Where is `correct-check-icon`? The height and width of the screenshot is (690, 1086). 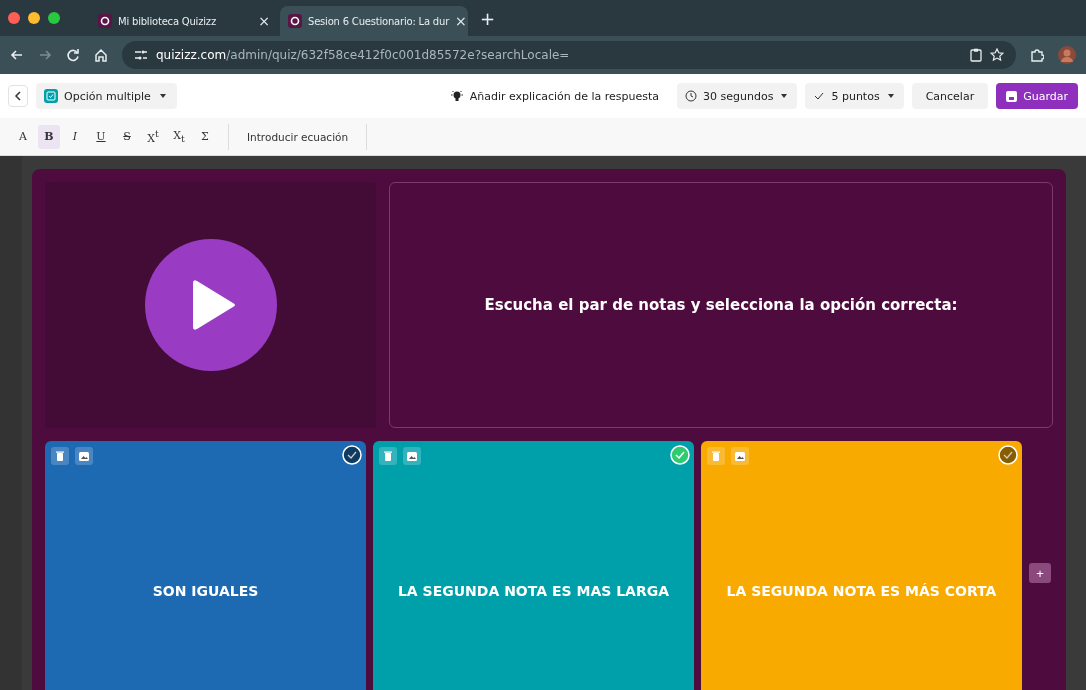 correct-check-icon is located at coordinates (680, 455).